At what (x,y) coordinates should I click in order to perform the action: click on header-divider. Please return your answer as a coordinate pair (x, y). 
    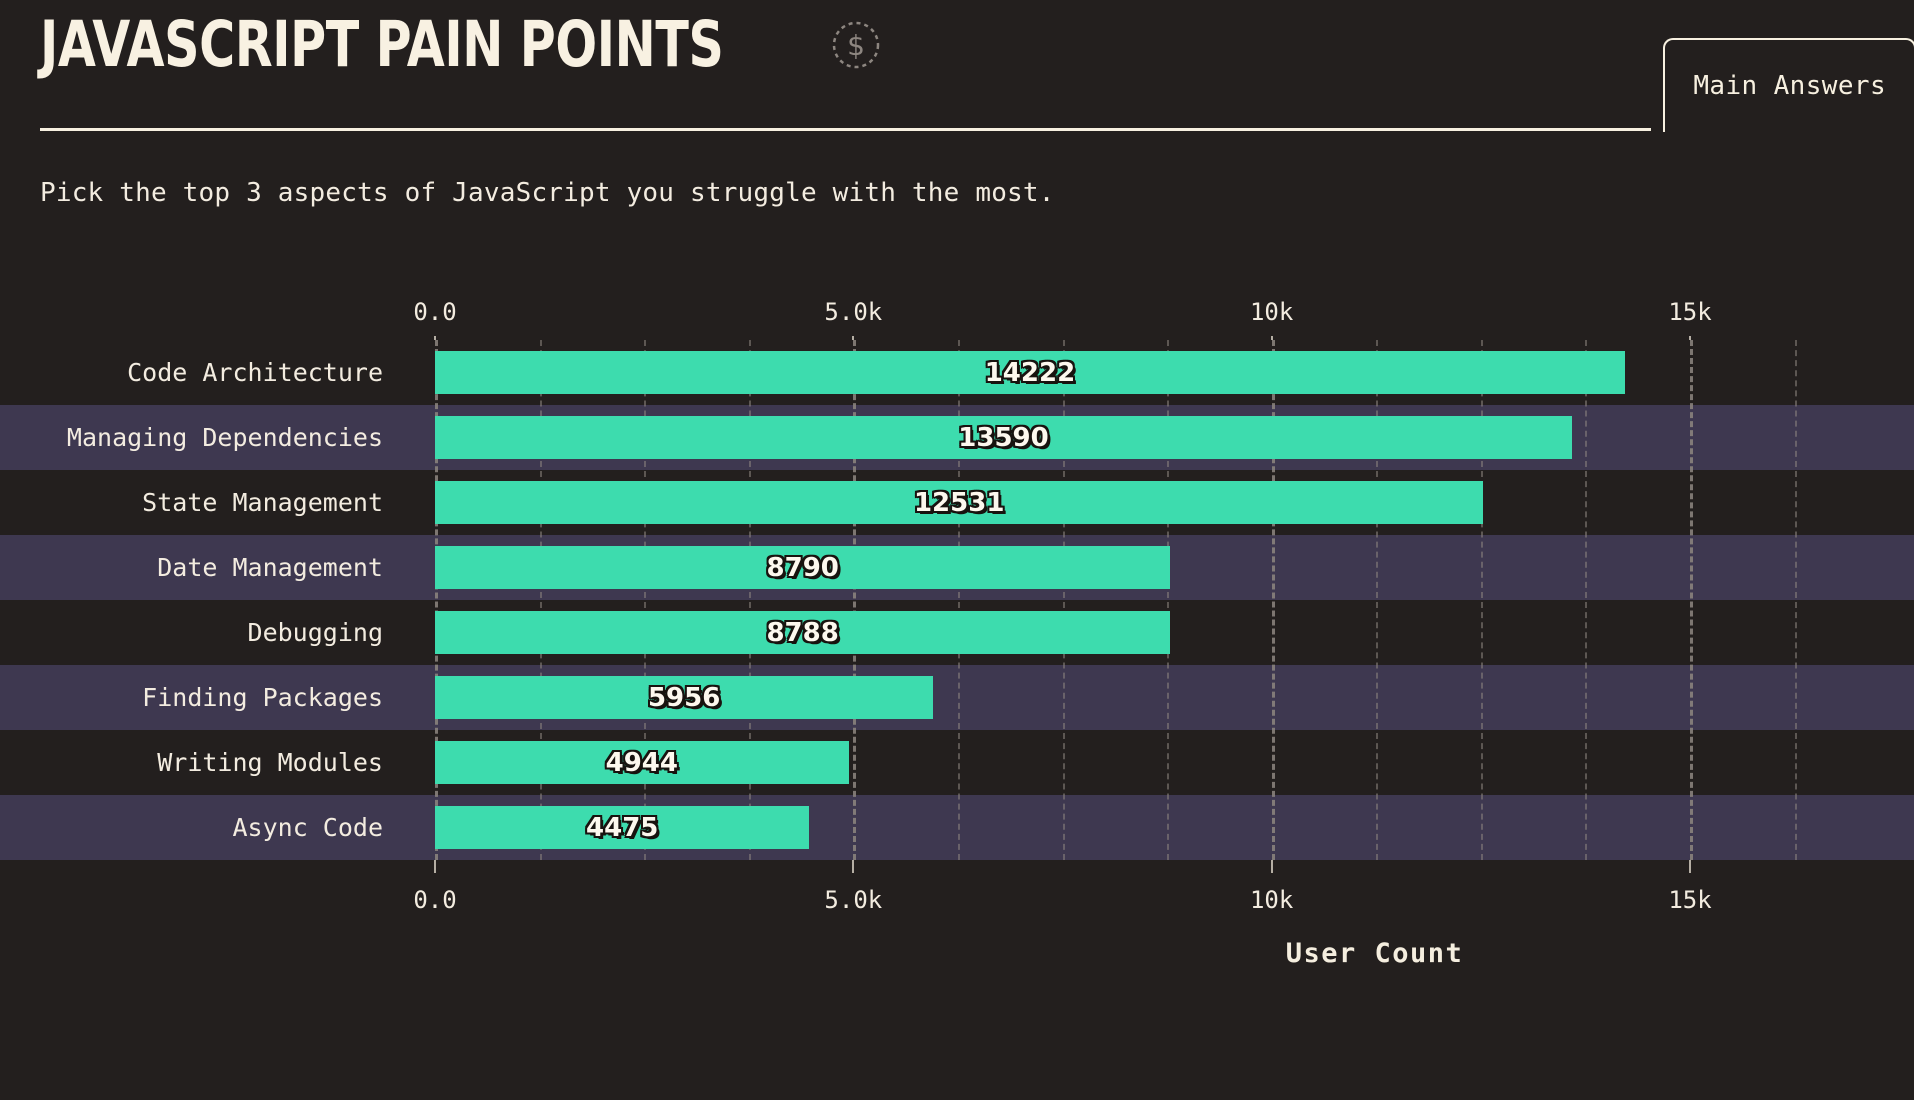
    Looking at the image, I should click on (845, 129).